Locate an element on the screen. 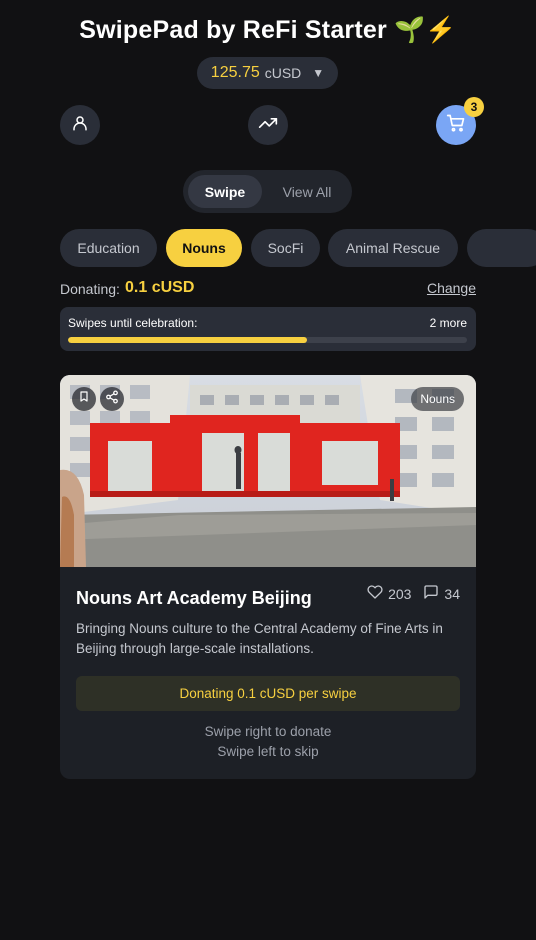  progress-track is located at coordinates (267, 340).